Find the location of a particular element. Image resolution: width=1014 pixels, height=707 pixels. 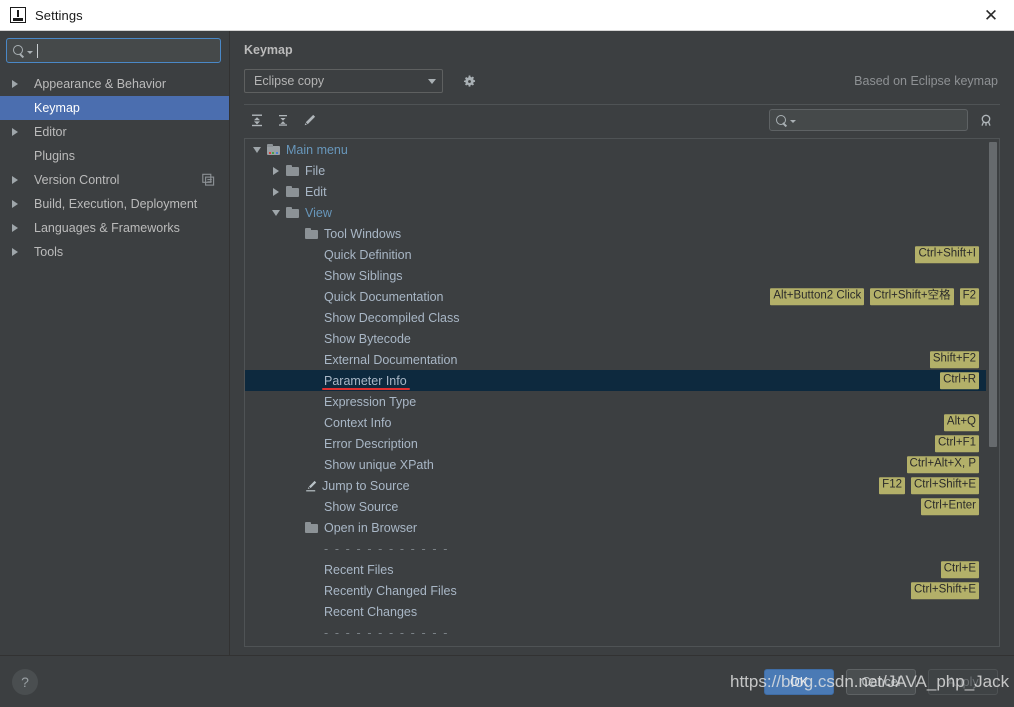

tree-row: Open in Browser is located at coordinates (615, 527).